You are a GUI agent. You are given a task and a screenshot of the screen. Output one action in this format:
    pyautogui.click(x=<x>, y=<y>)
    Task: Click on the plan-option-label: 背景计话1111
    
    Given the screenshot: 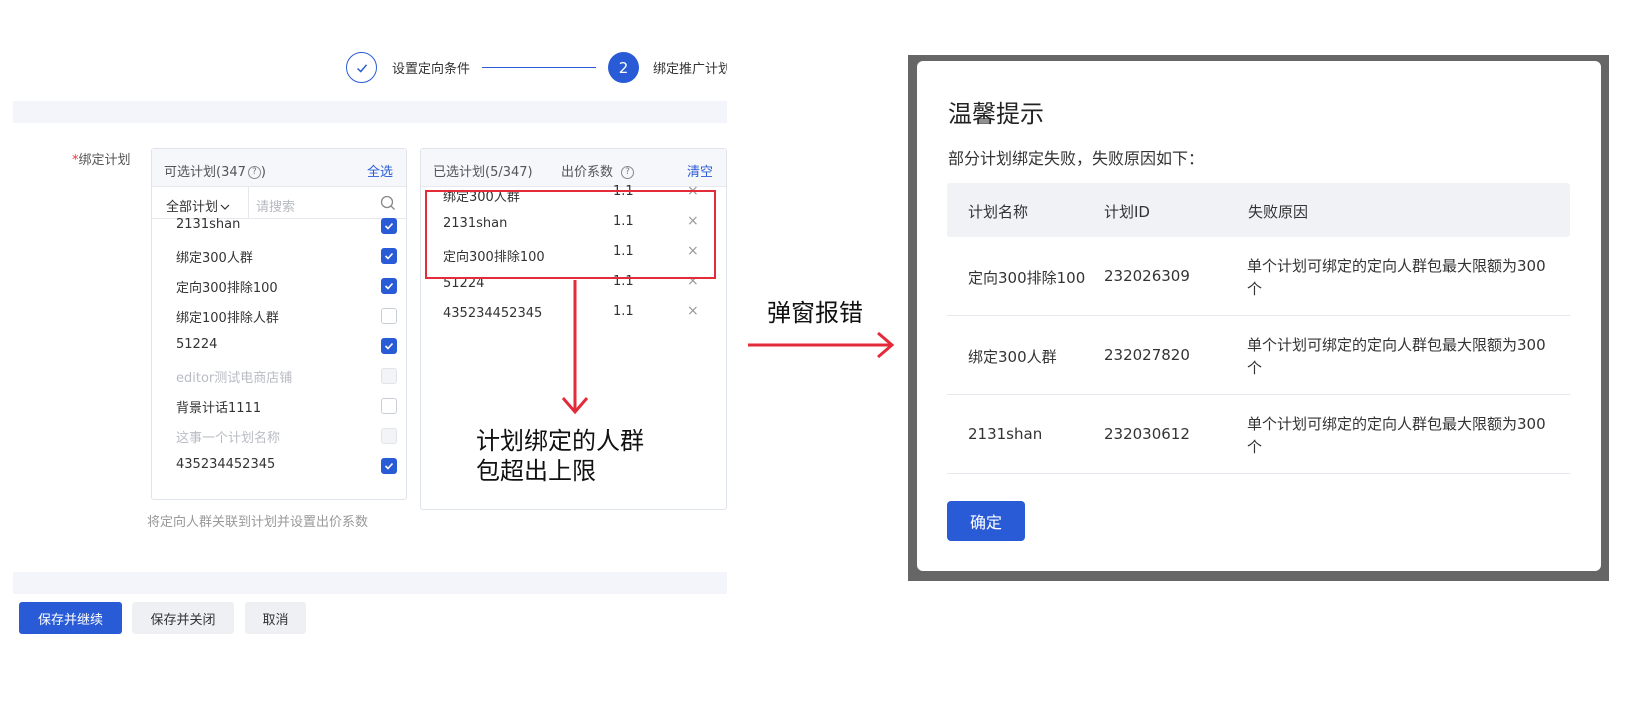 What is the action you would take?
    pyautogui.click(x=218, y=406)
    